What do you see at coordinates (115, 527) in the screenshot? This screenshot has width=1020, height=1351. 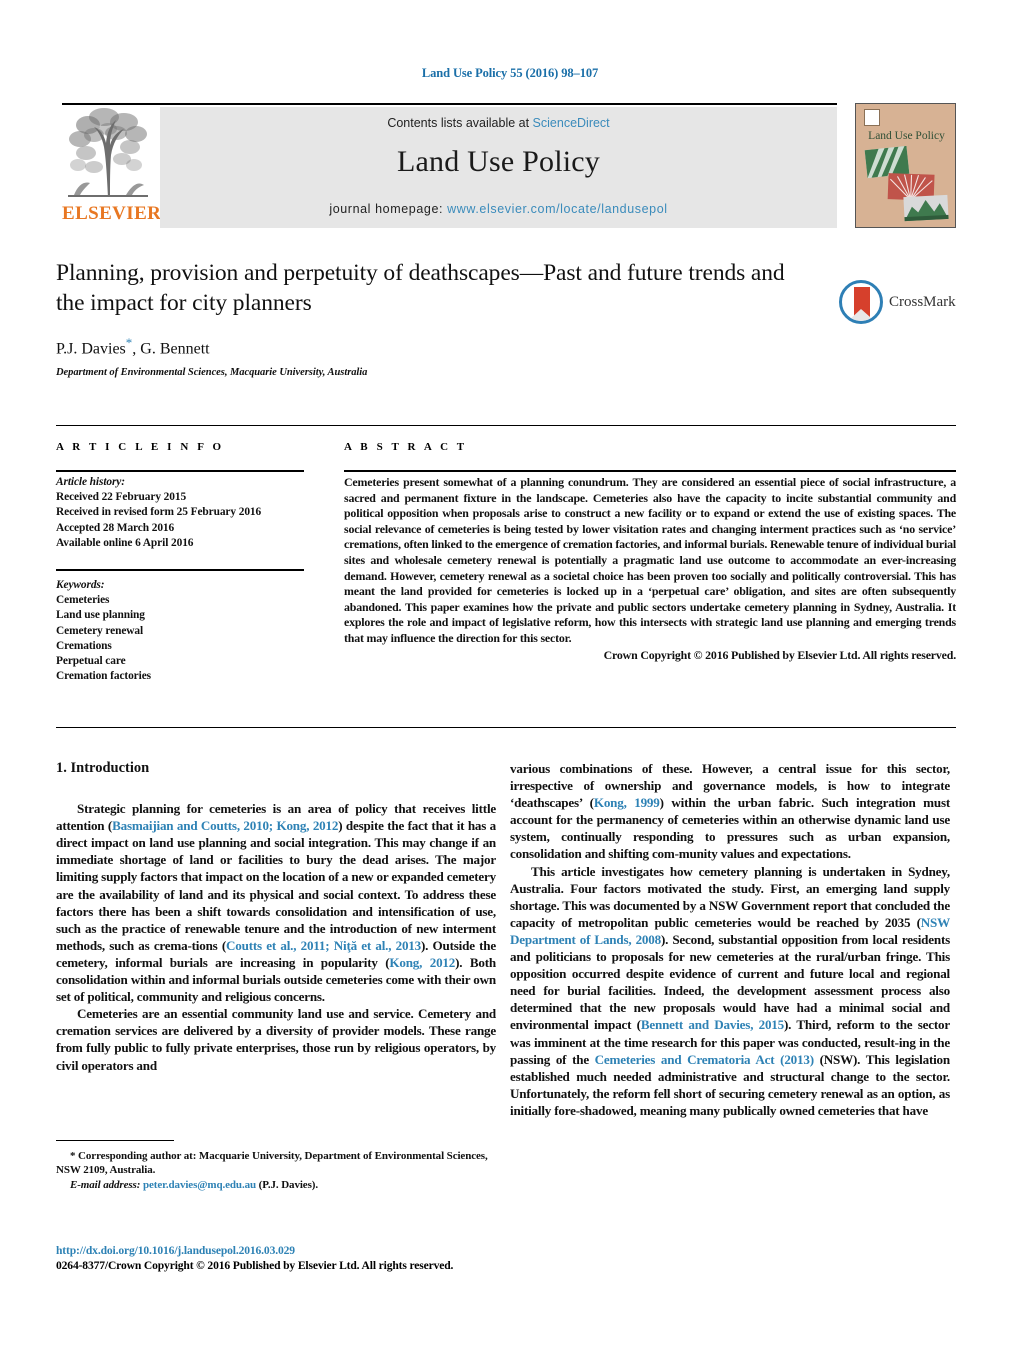 I see `history-item: Accepted 28 March 2016` at bounding box center [115, 527].